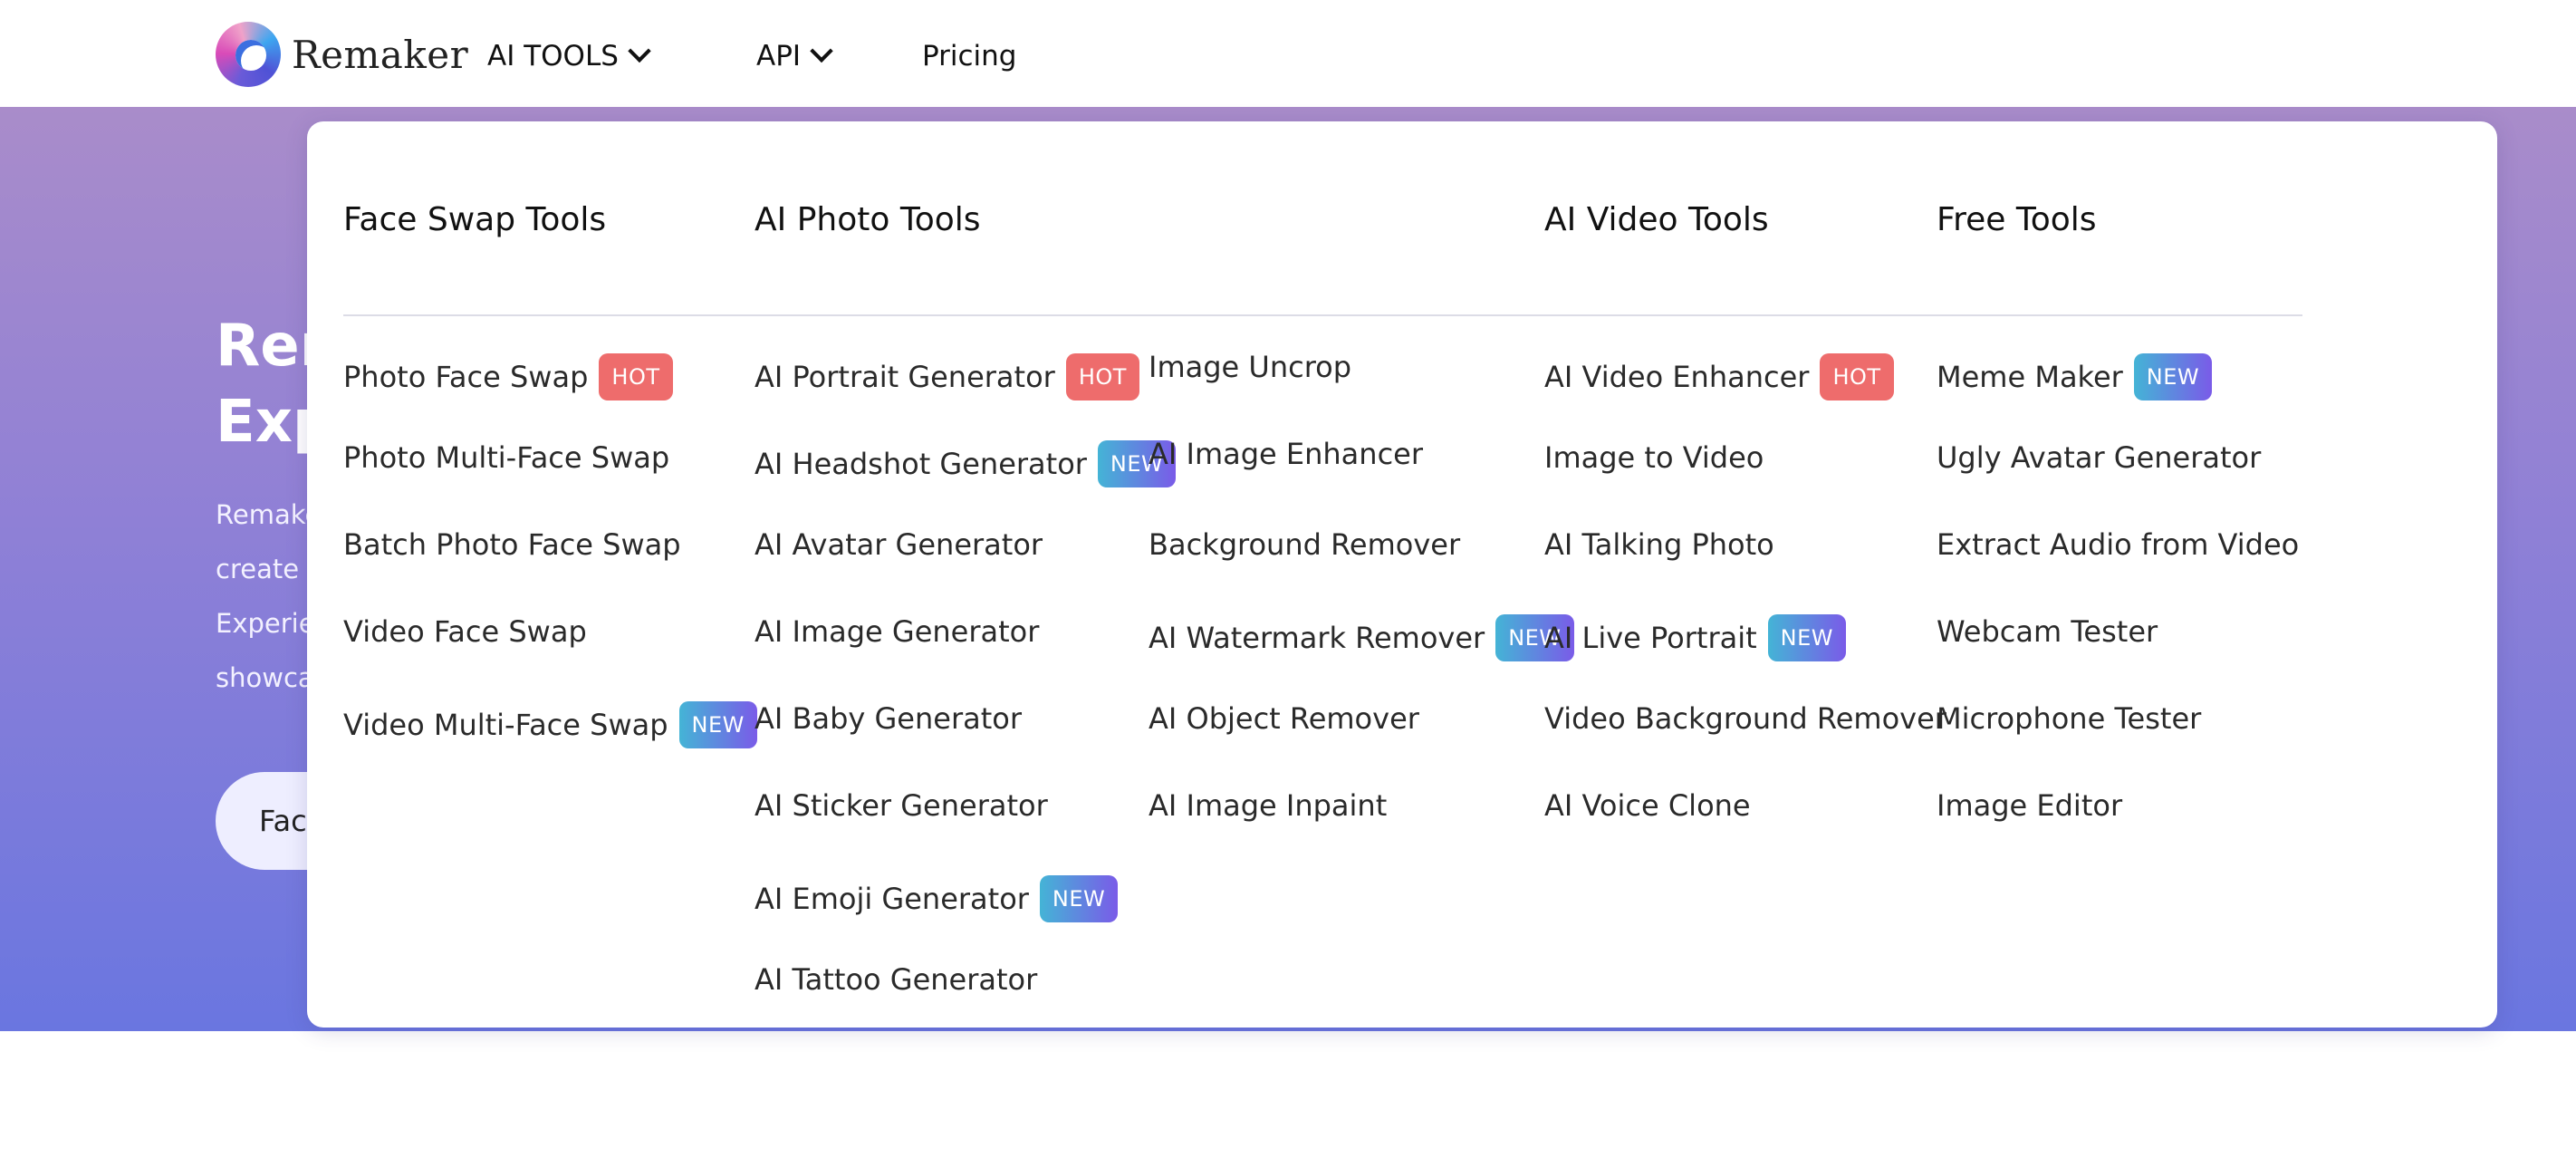  I want to click on menu-item-ai-live-portrait: AI Live Portrait NEW, so click(1695, 637).